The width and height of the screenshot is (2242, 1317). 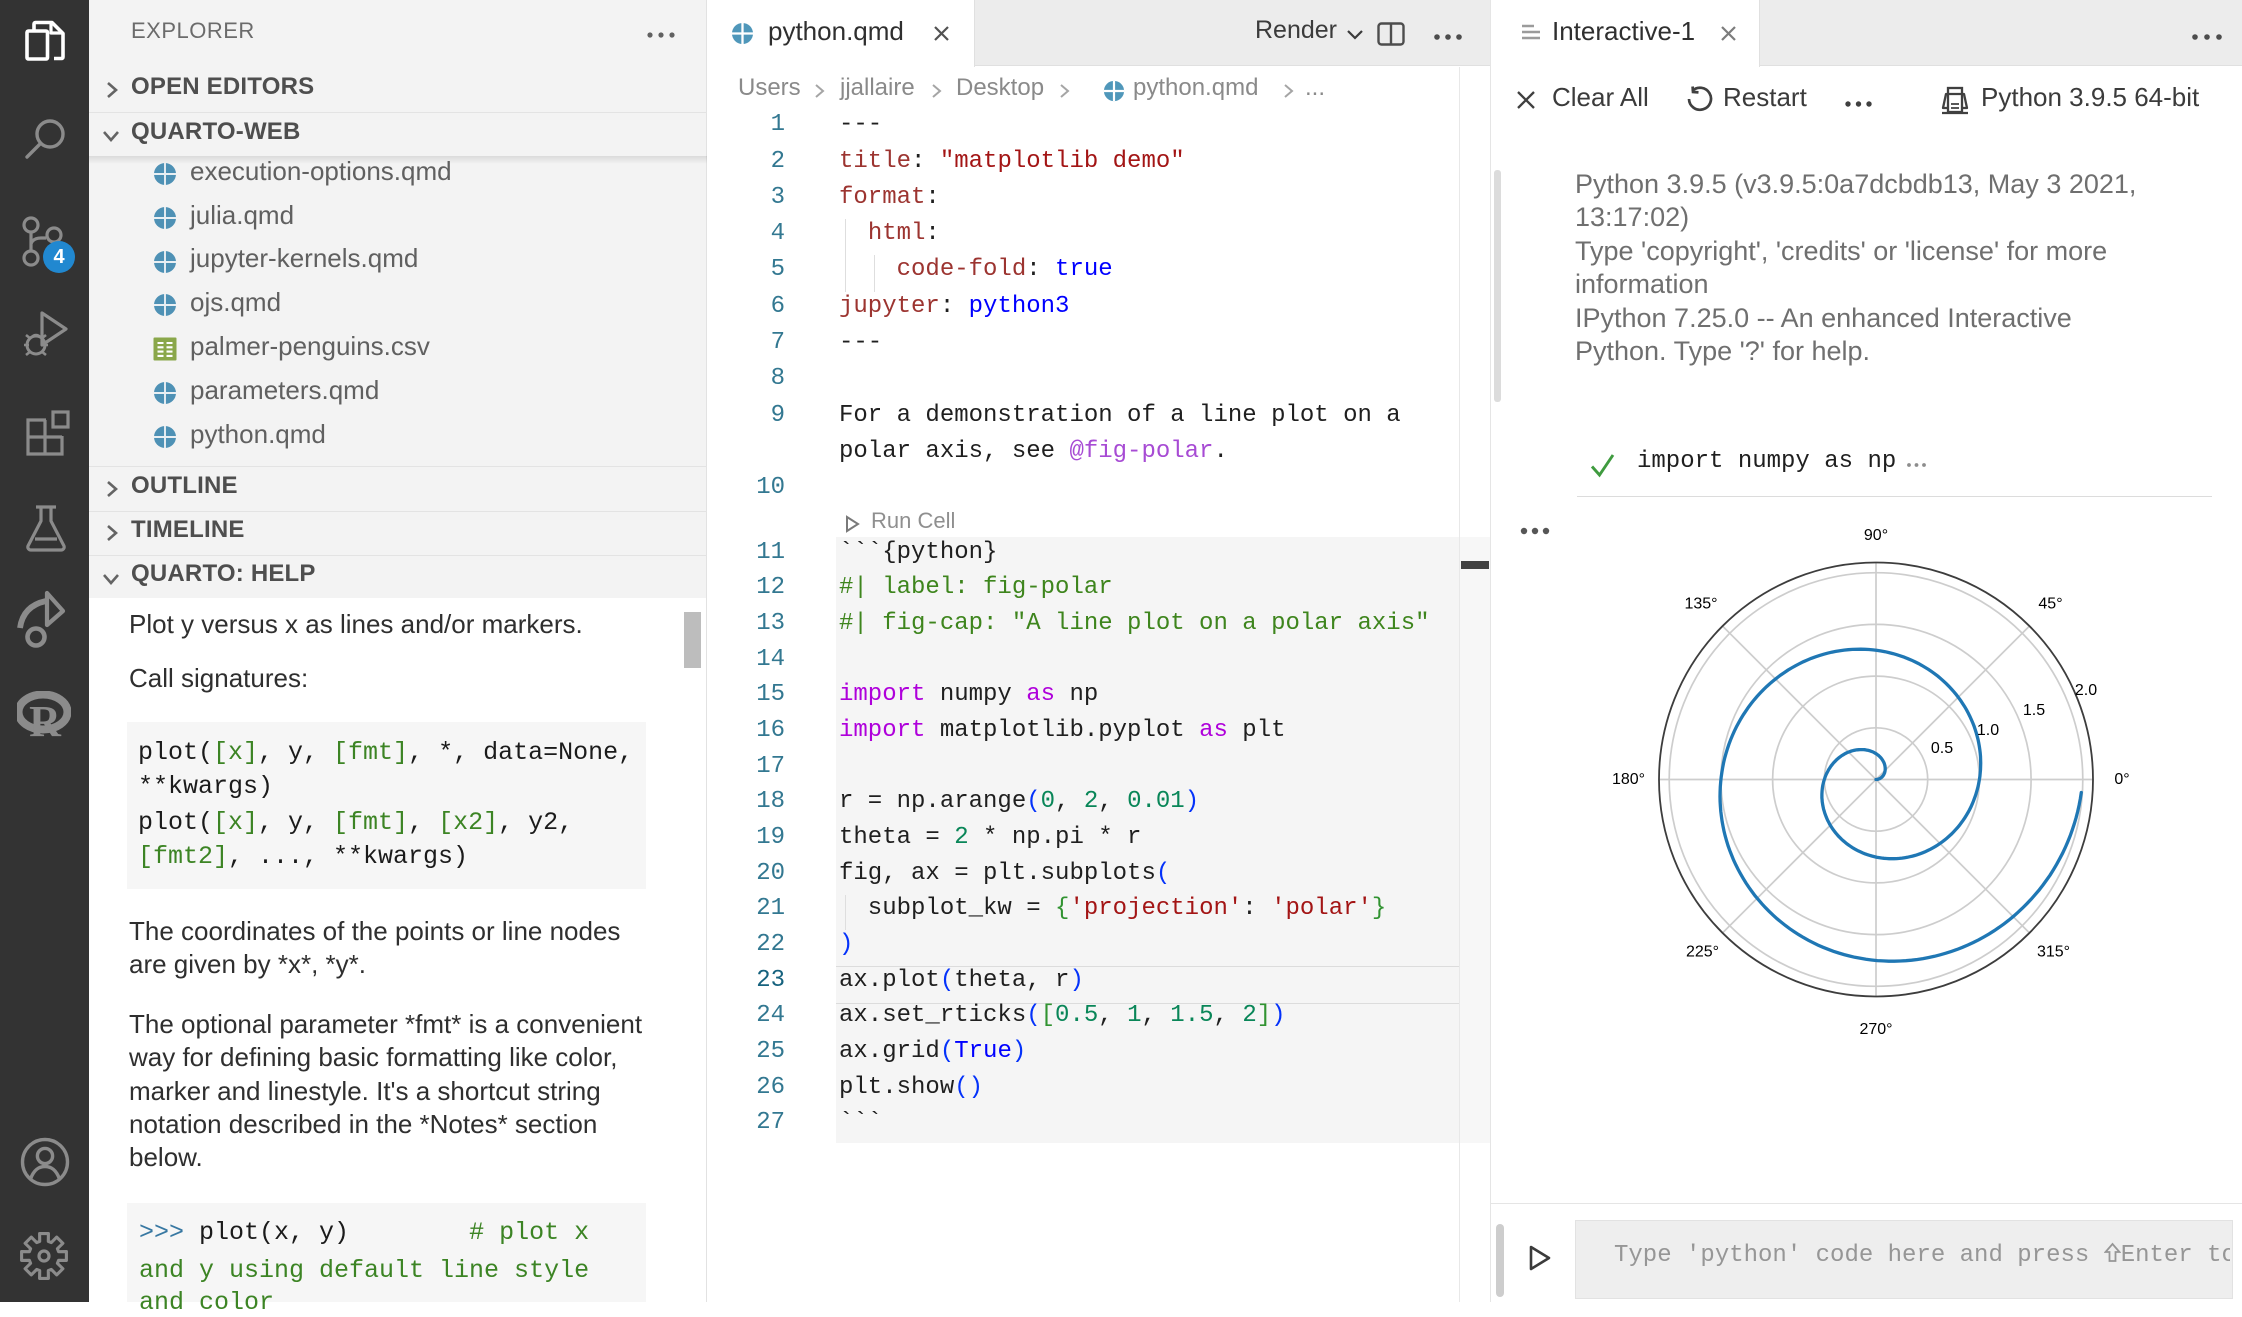 What do you see at coordinates (2034, 710) in the screenshot?
I see `svg-text: 1.5` at bounding box center [2034, 710].